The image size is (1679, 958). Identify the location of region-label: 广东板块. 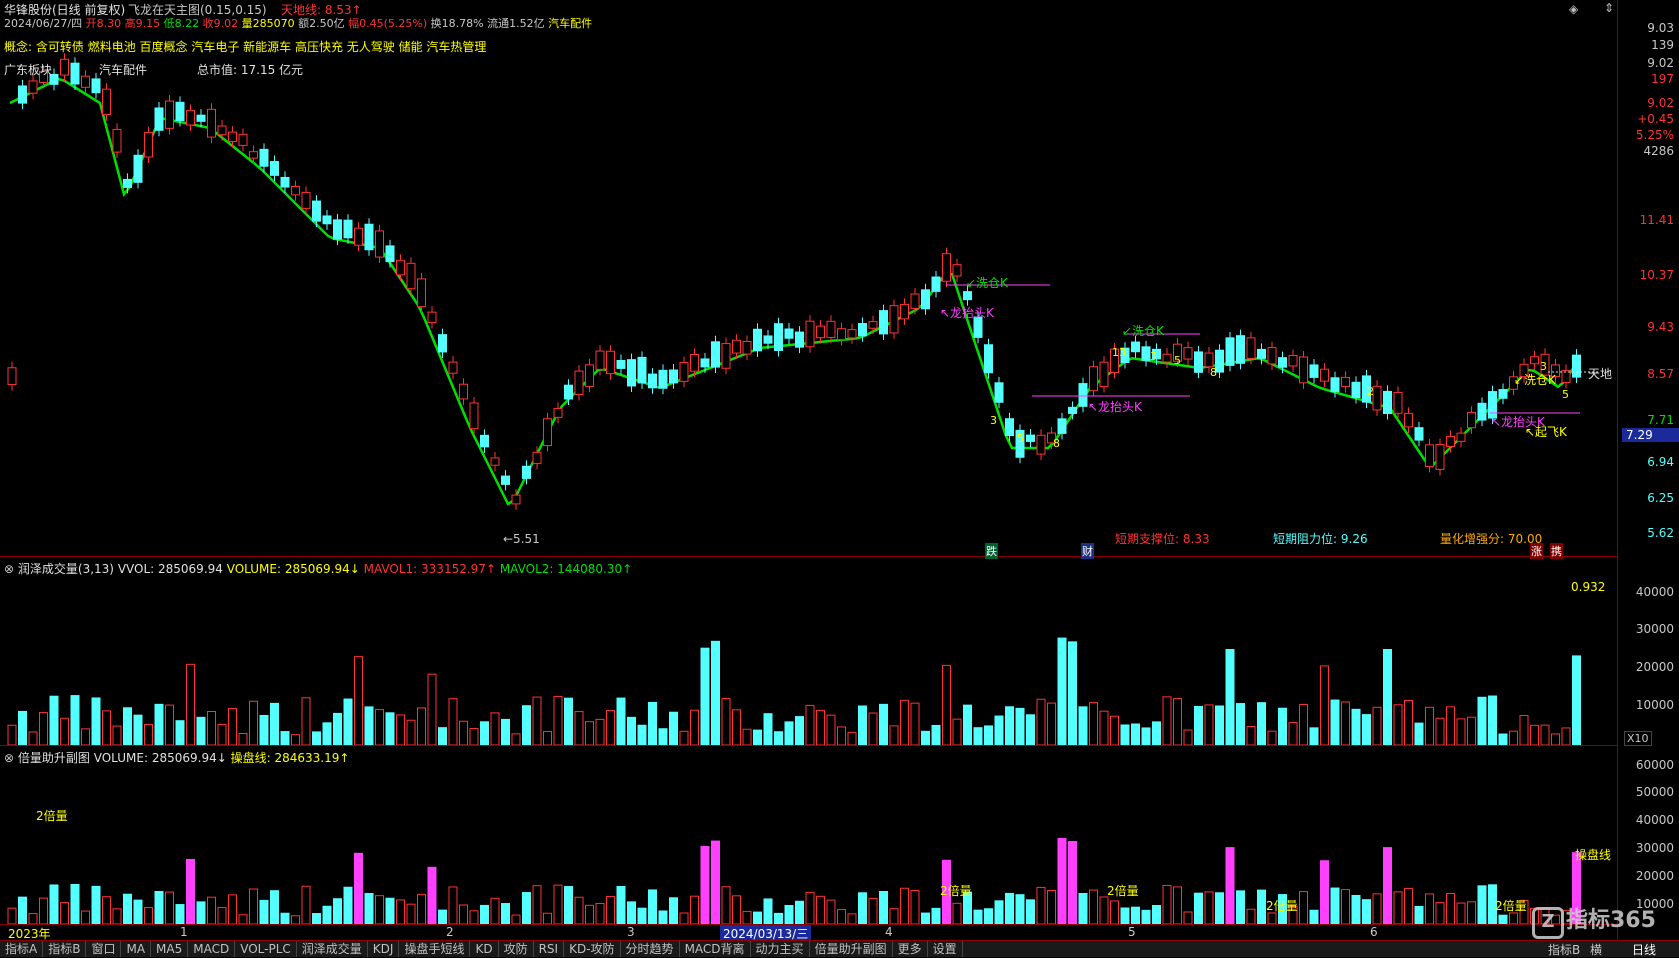
(28, 69).